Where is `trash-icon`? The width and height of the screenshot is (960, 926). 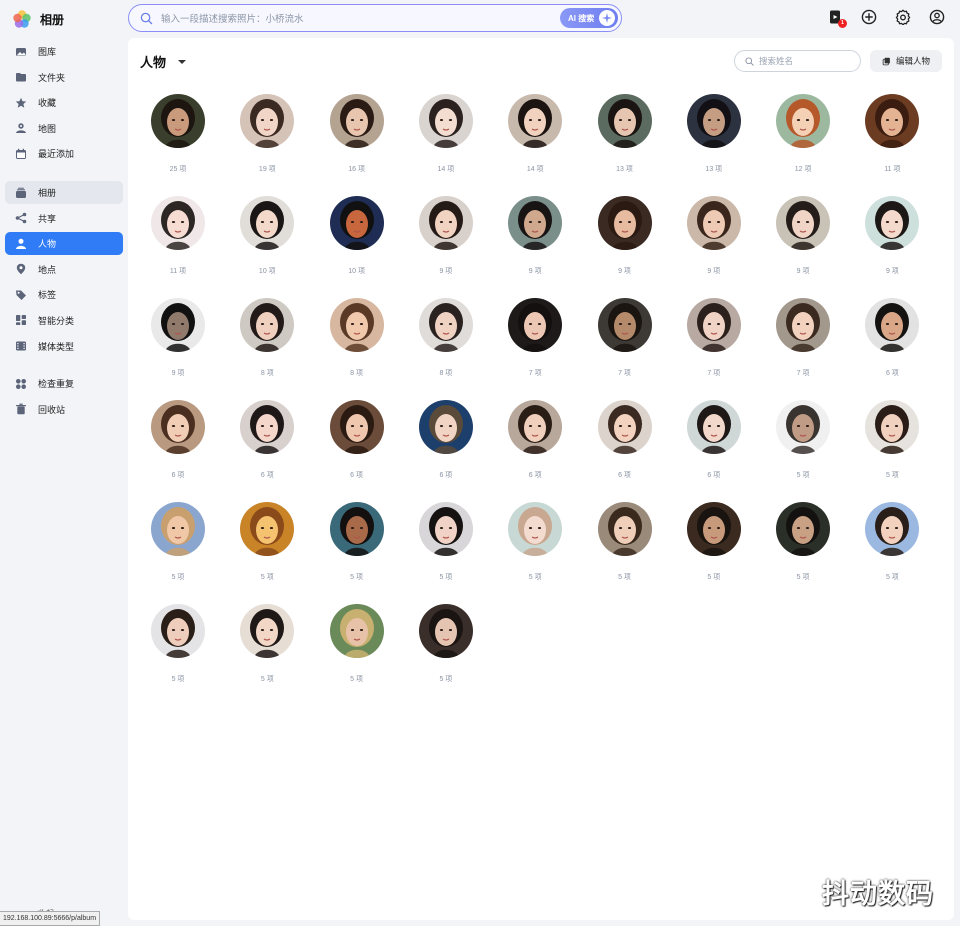 trash-icon is located at coordinates (21, 409).